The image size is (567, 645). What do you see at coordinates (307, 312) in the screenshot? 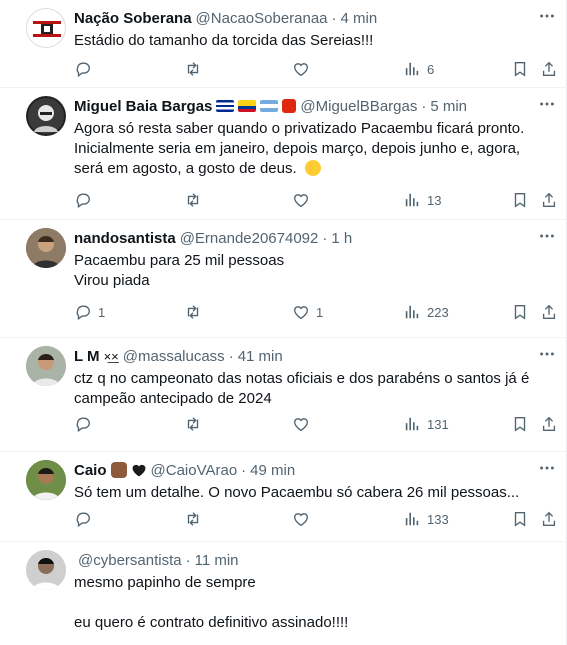
I see `like-button: 1` at bounding box center [307, 312].